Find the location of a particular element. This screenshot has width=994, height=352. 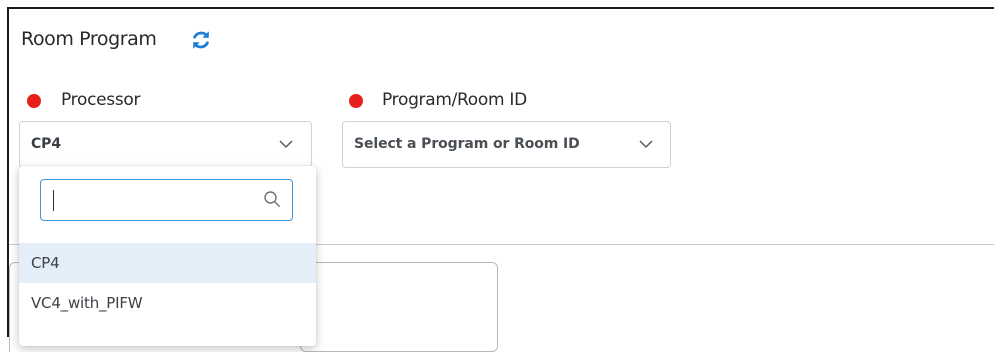

program-label: Program/Room ID is located at coordinates (454, 100).